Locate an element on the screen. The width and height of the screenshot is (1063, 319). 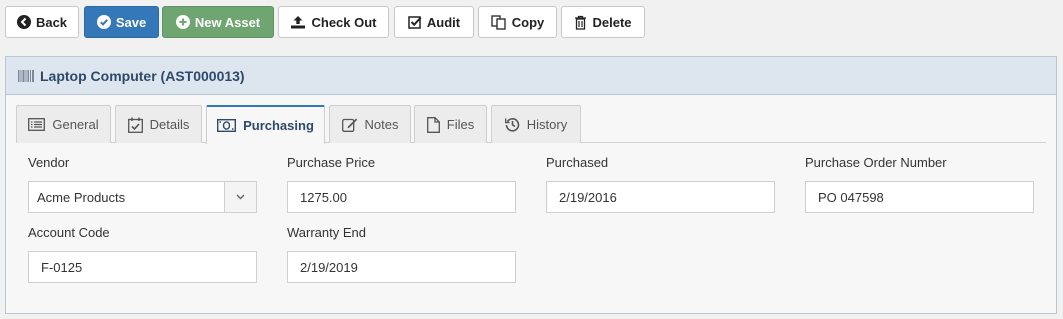
check-circle-icon is located at coordinates (103, 22).